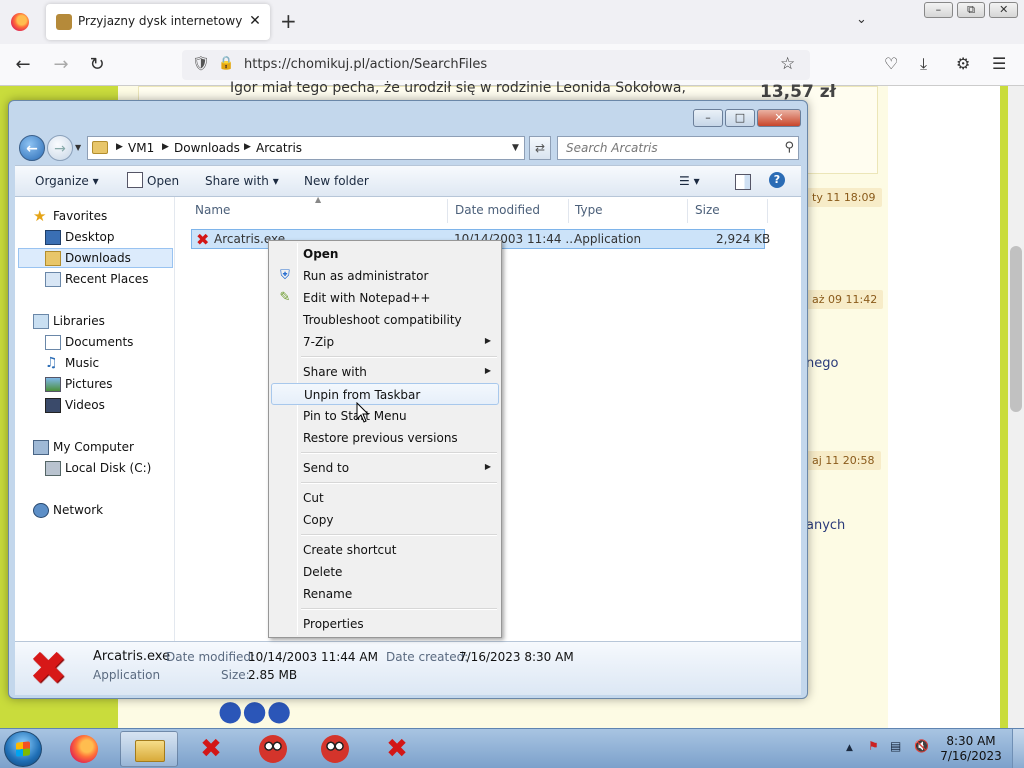 The height and width of the screenshot is (768, 1024). Describe the element at coordinates (1018, 748) in the screenshot. I see `show-desktop-button` at that location.